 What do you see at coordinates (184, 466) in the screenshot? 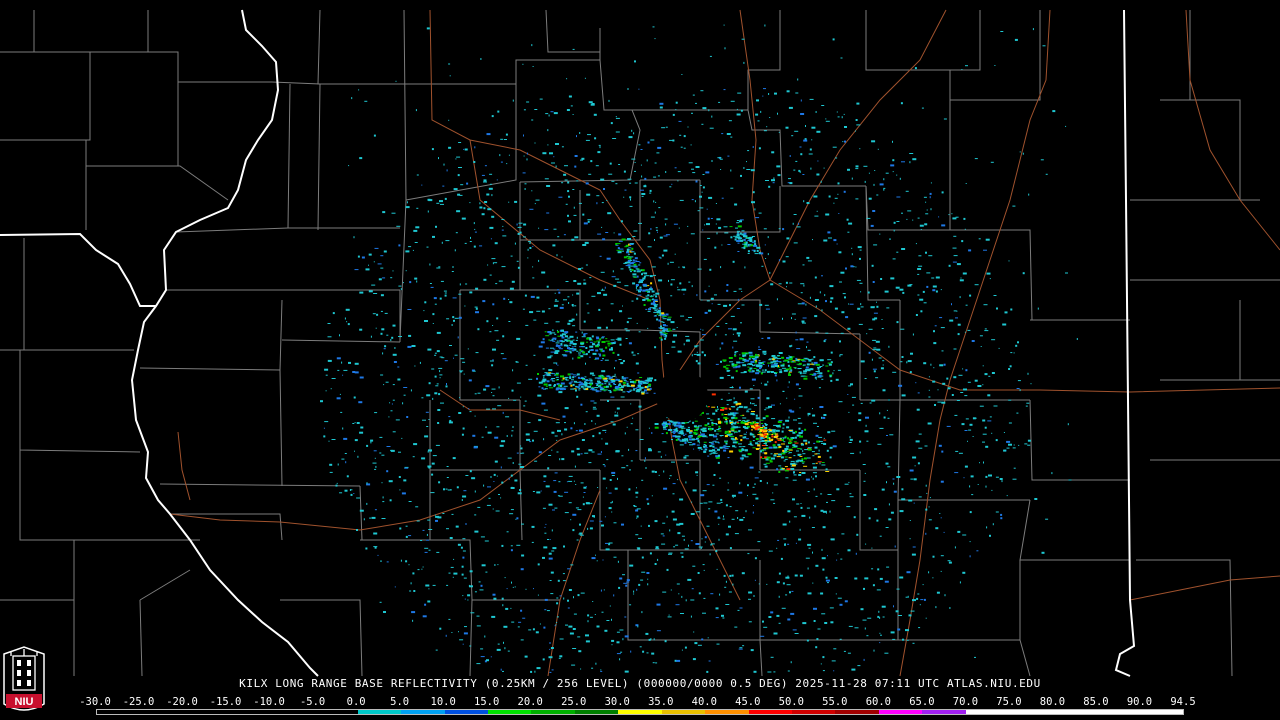
I see `highway-line` at bounding box center [184, 466].